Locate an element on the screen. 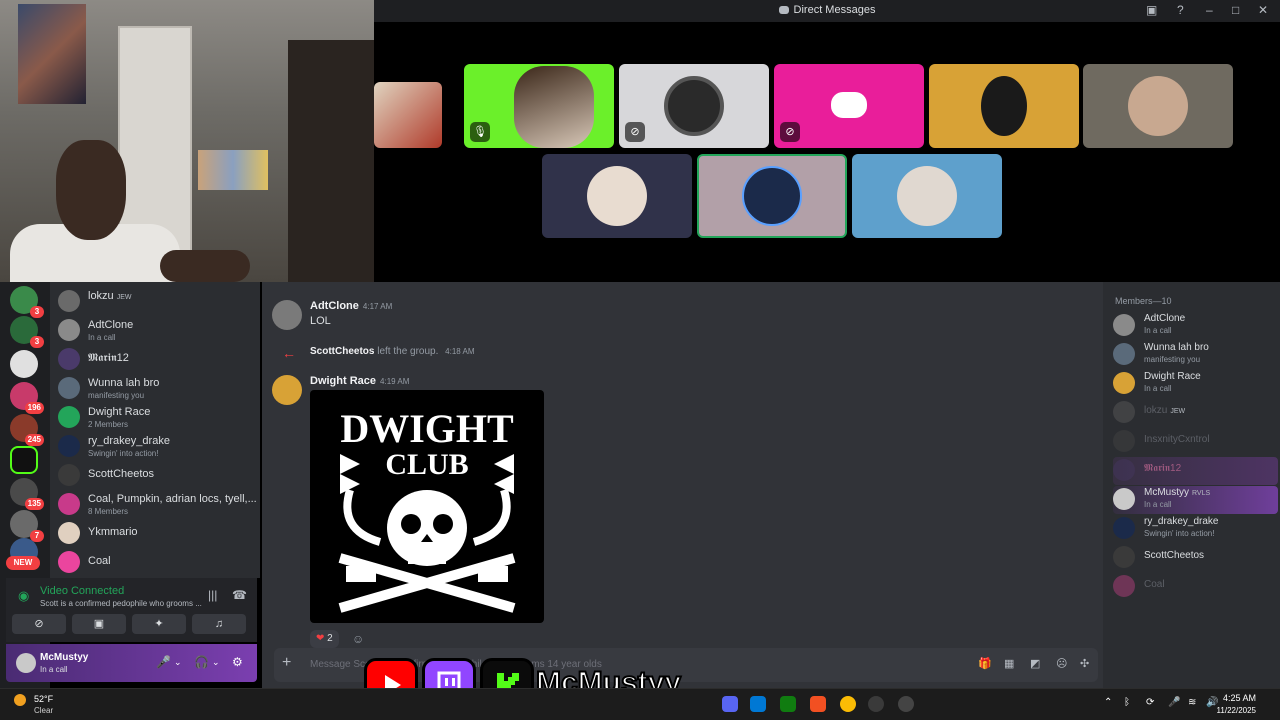 The image size is (1280, 720). participant-tile: 🎙 is located at coordinates (539, 106).